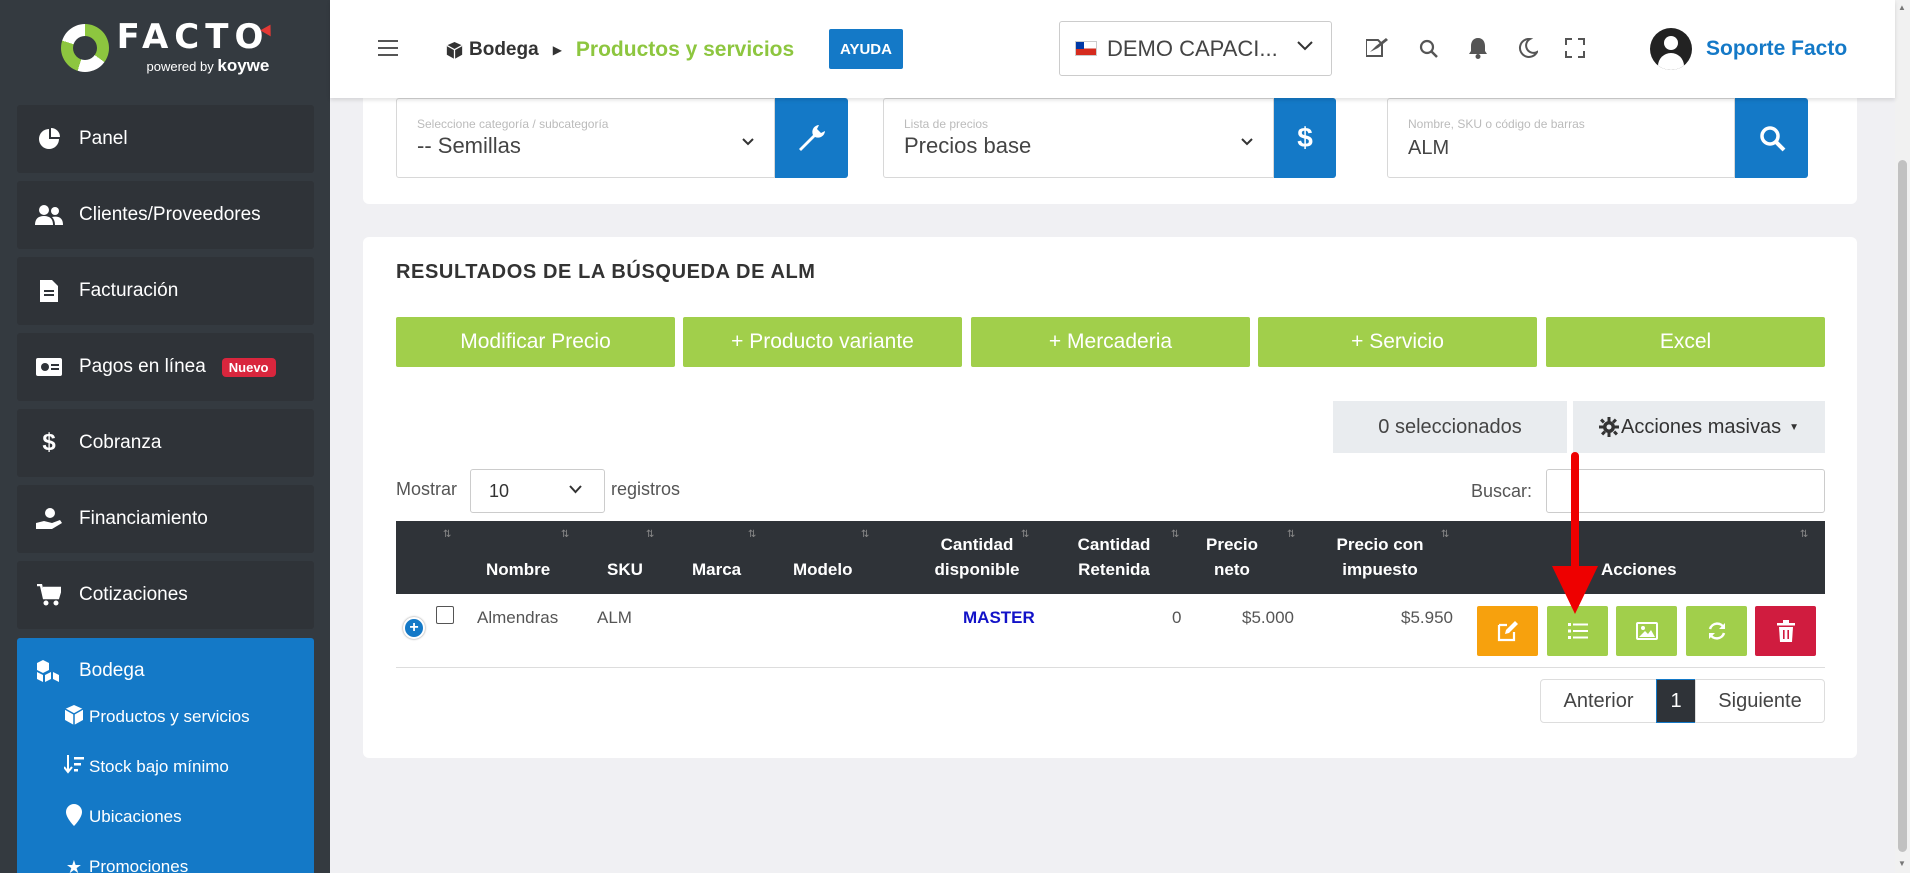  I want to click on boxes-icon, so click(49, 671).